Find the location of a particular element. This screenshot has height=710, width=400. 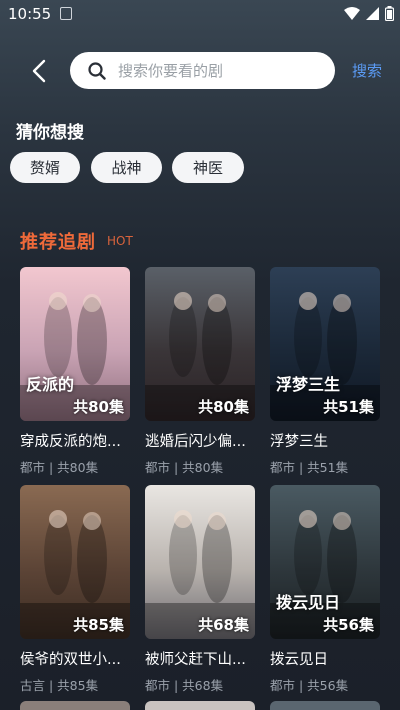

episode-count-badge: 共51集 is located at coordinates (348, 407).